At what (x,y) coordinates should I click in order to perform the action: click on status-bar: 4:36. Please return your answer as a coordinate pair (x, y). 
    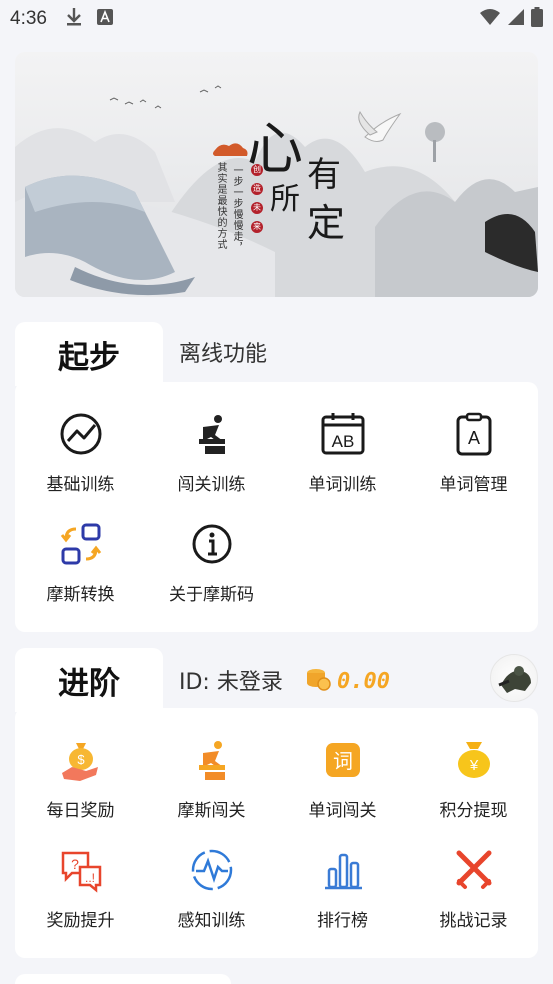
    Looking at the image, I should click on (276, 19).